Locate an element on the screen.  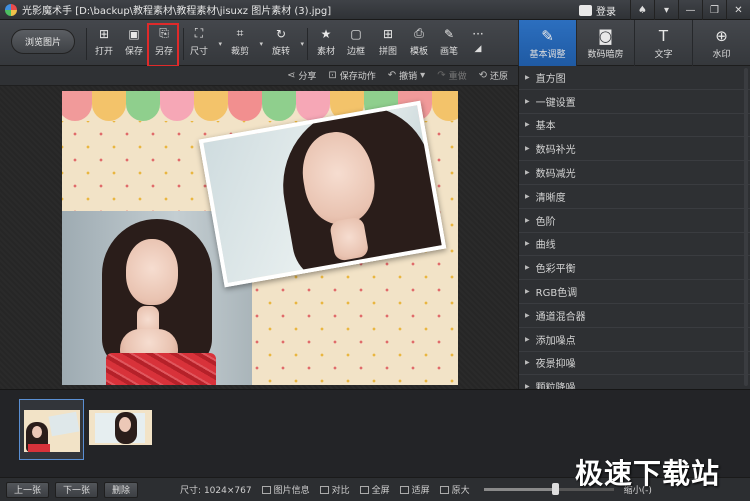
panel-item-color-balance: ▶ 色彩平衡 is located at coordinates (634, 268).